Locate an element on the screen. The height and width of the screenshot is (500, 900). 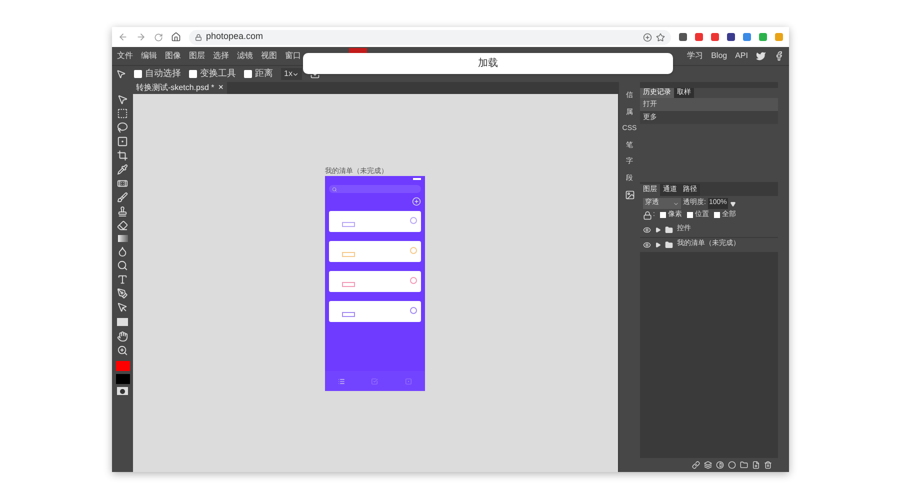
dropdown-icon is located at coordinates (733, 203).